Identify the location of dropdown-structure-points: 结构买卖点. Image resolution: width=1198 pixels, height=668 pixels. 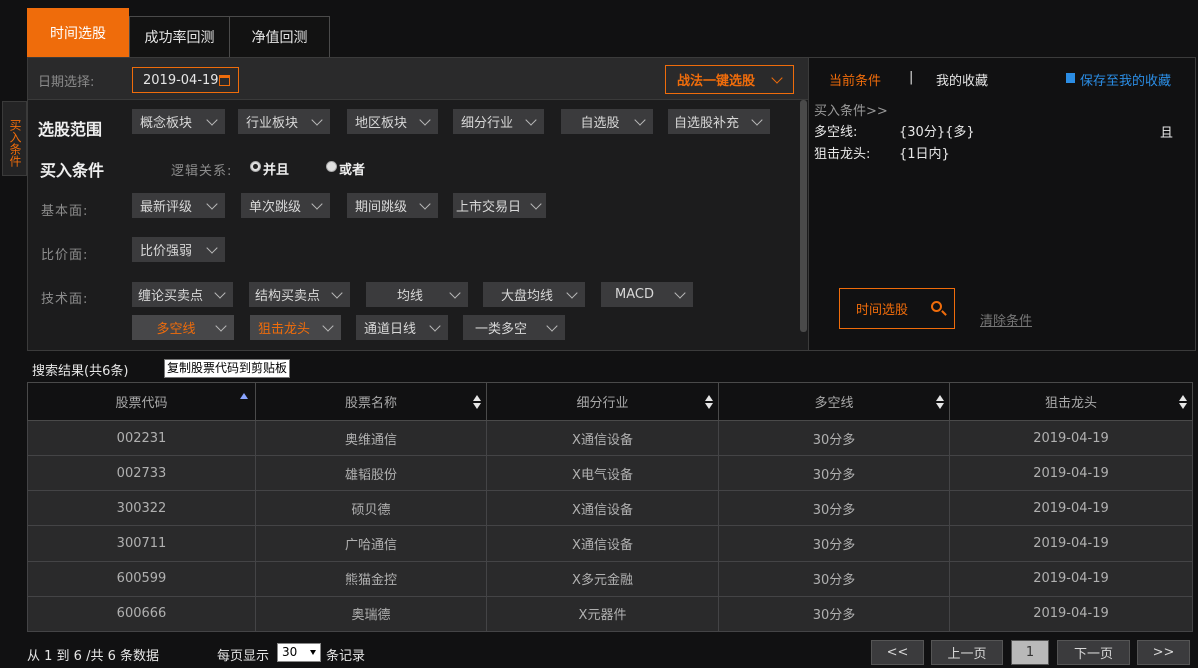
(299, 294).